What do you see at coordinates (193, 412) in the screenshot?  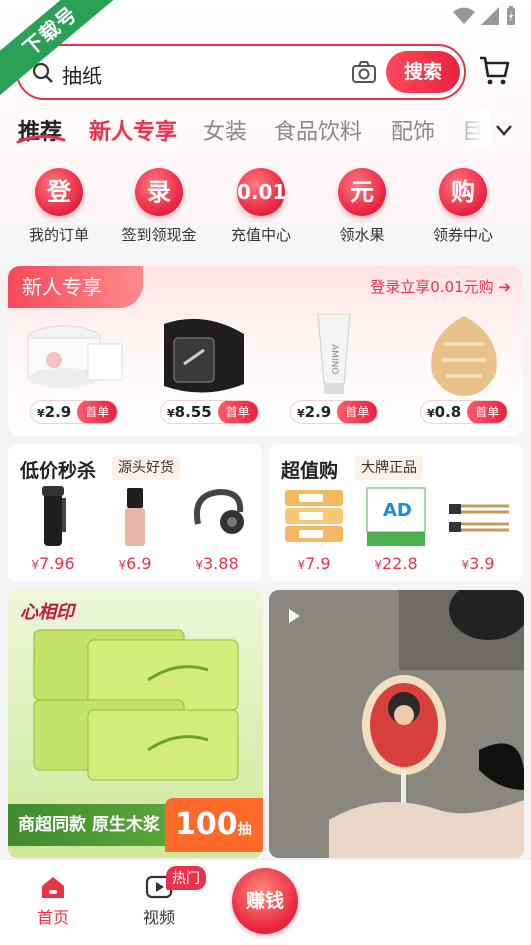 I see `price-value: 8.55` at bounding box center [193, 412].